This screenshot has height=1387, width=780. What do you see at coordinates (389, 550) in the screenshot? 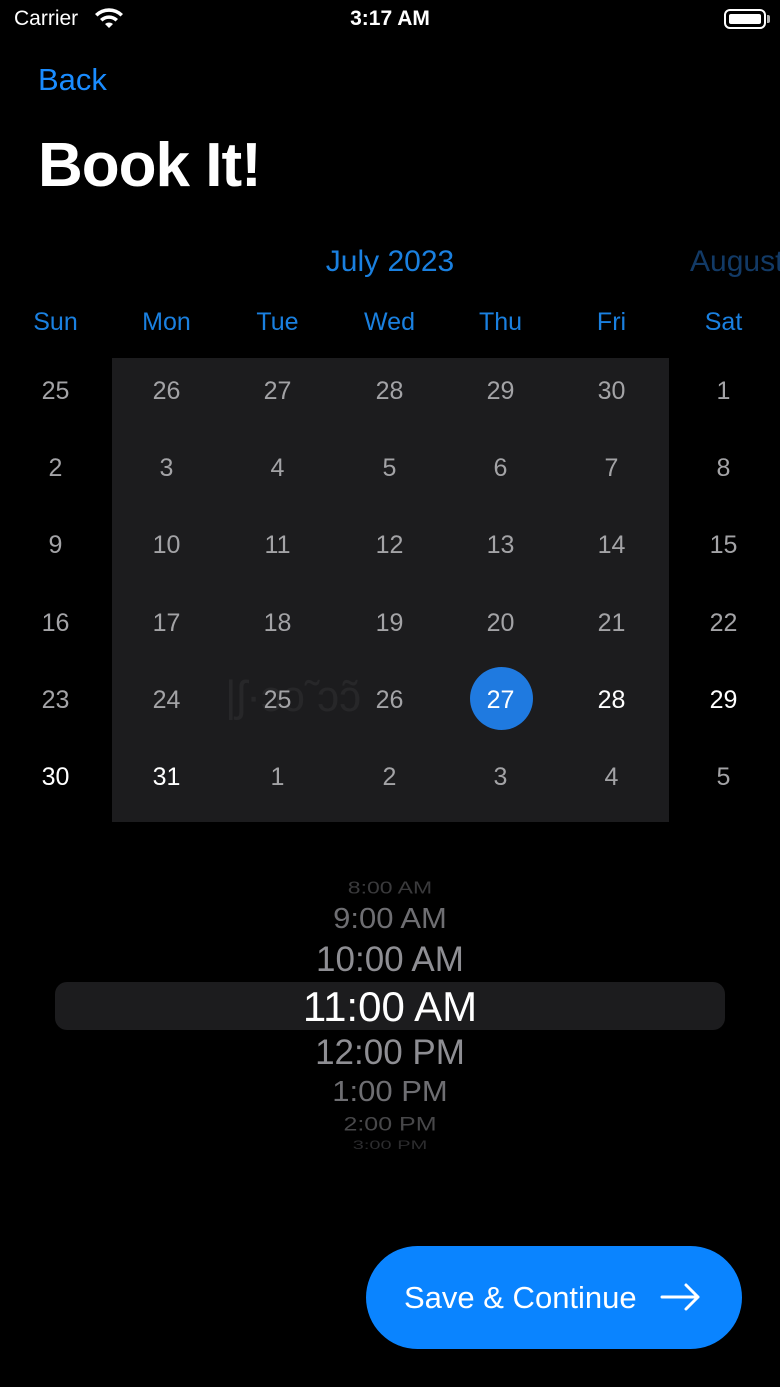
I see `day-cell: 12` at bounding box center [389, 550].